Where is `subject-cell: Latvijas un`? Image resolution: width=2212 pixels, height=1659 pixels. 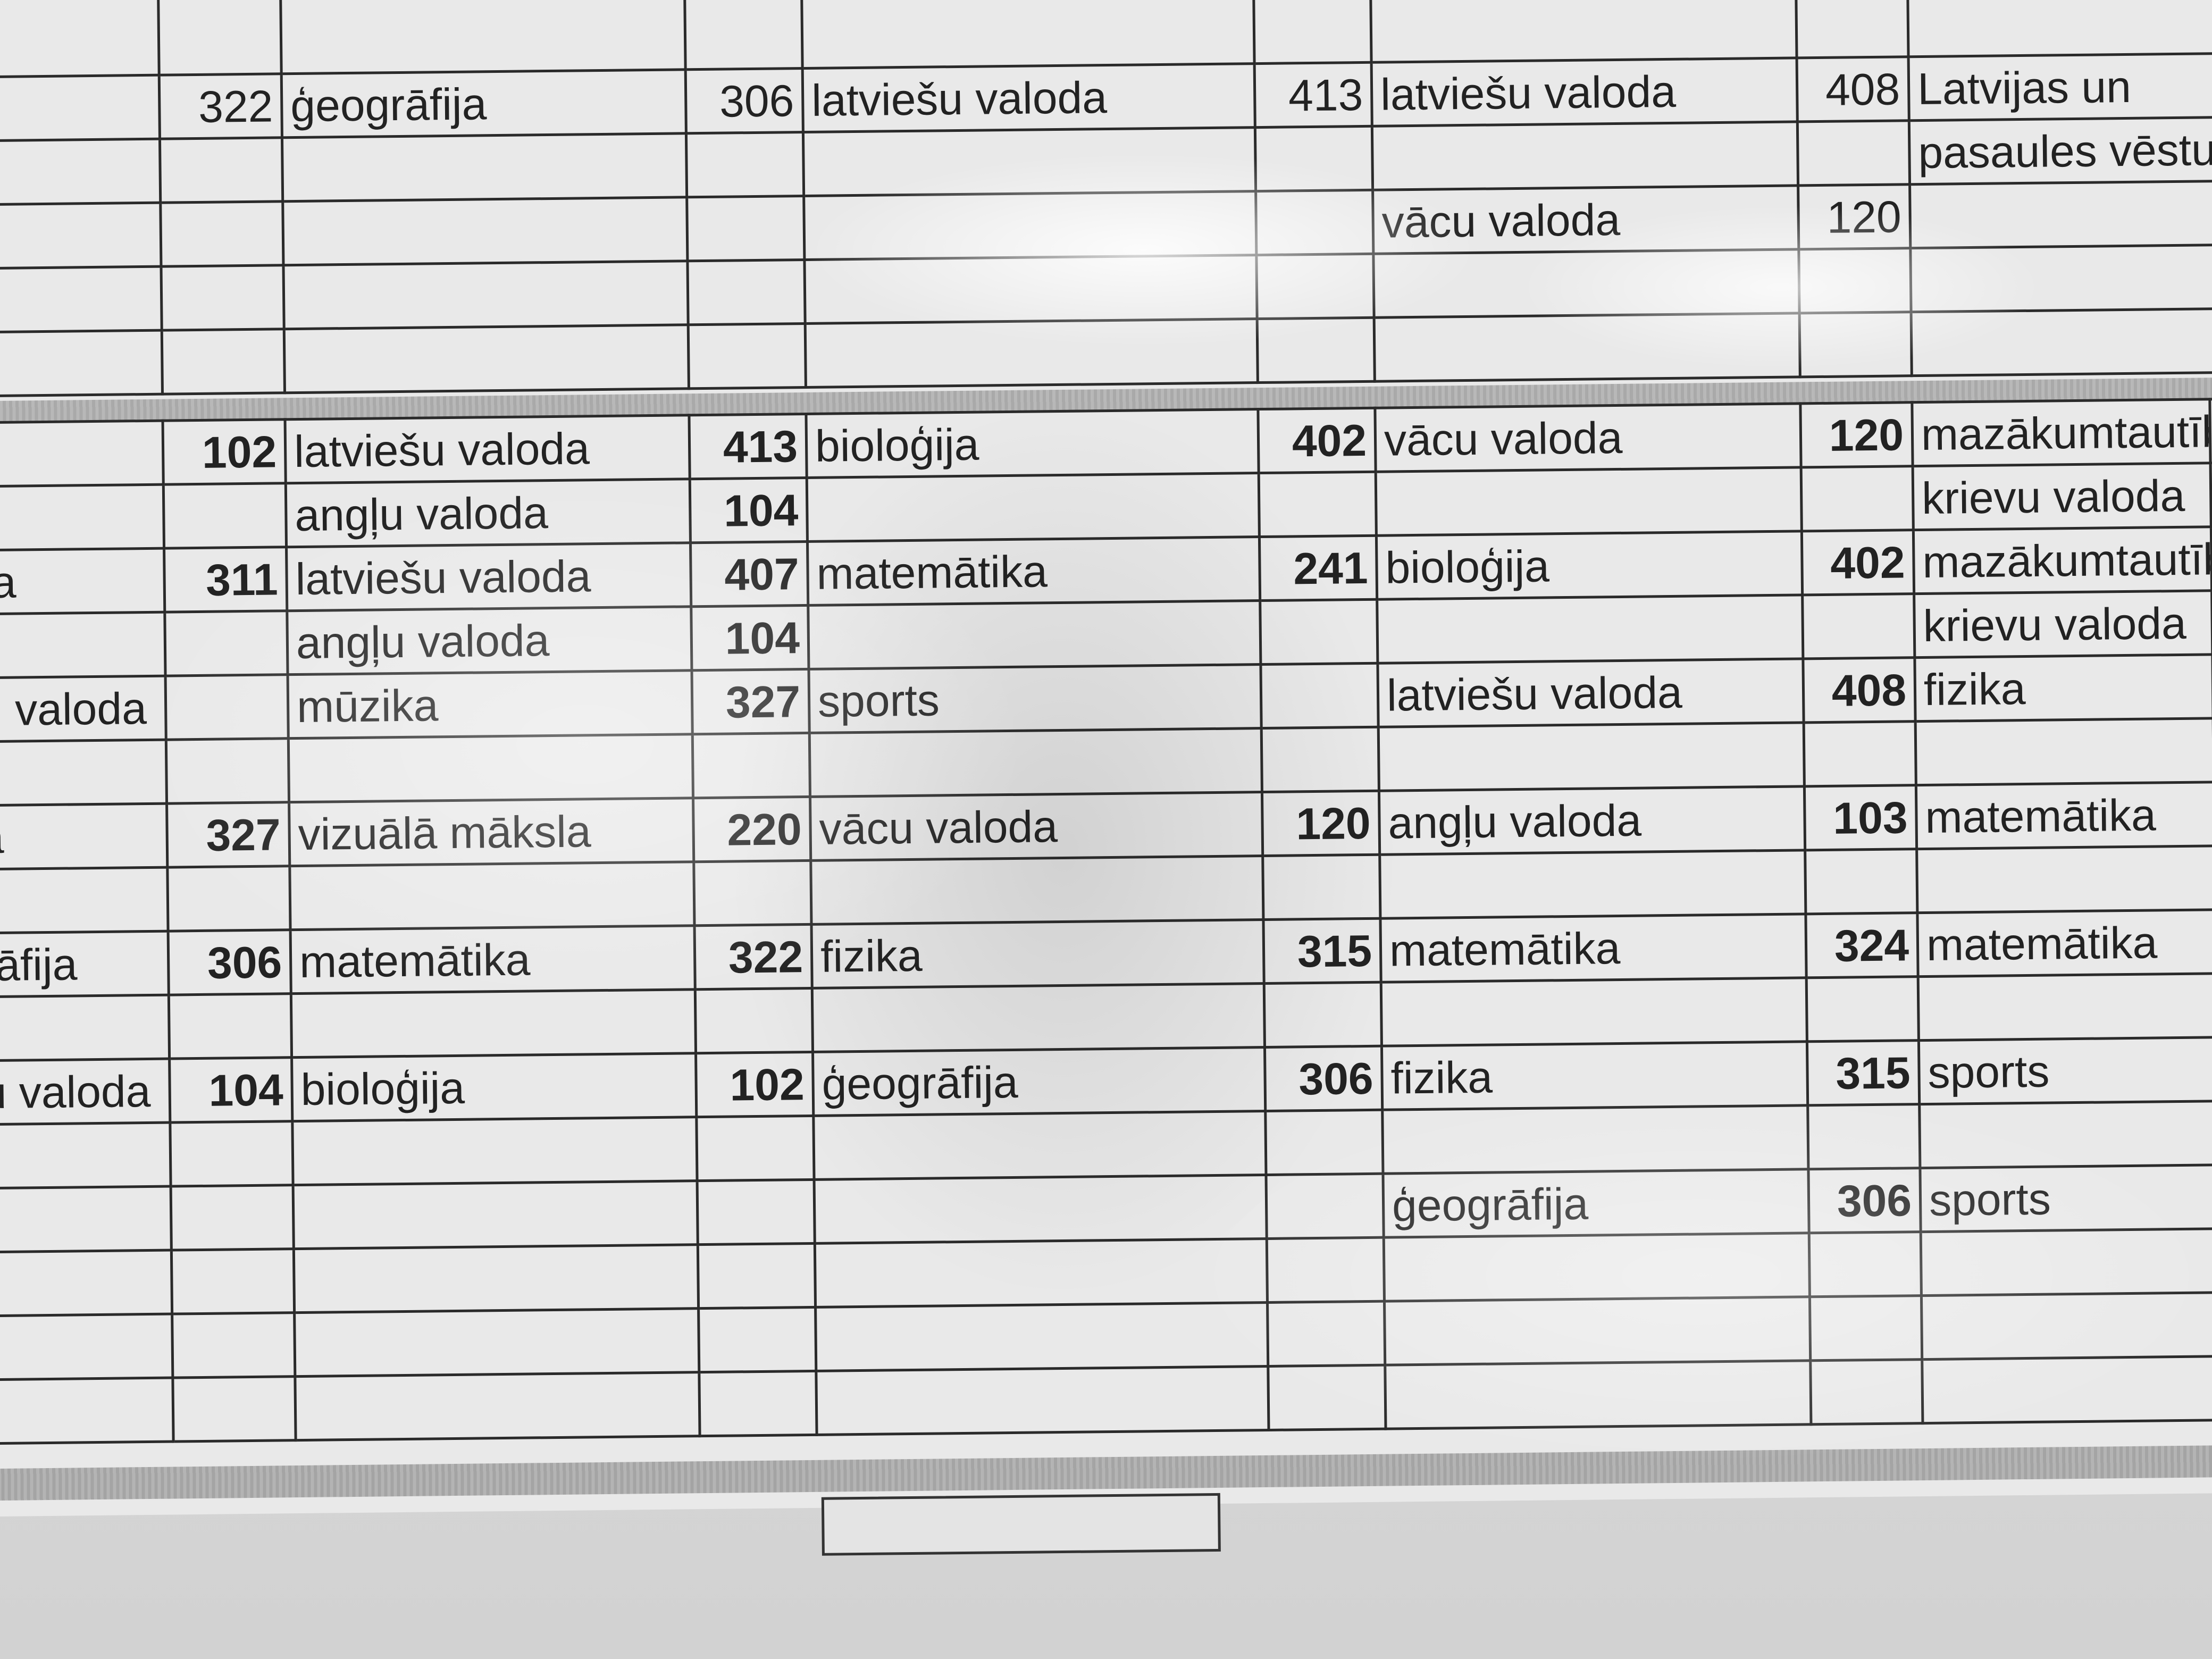
subject-cell: Latvijas un is located at coordinates (2060, 87).